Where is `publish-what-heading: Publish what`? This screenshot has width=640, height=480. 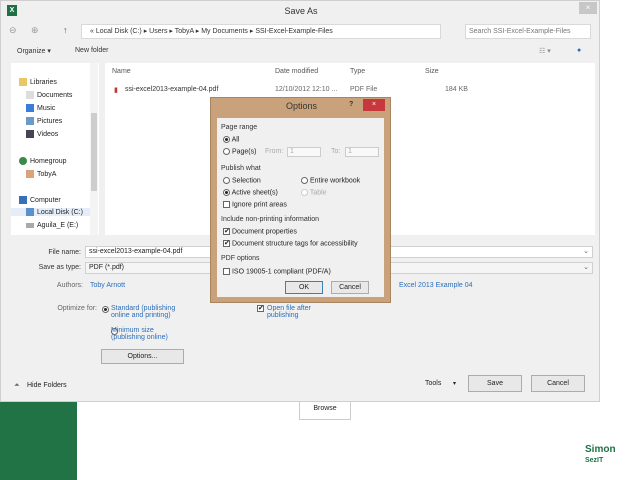
publish-what-heading: Publish what is located at coordinates (241, 168).